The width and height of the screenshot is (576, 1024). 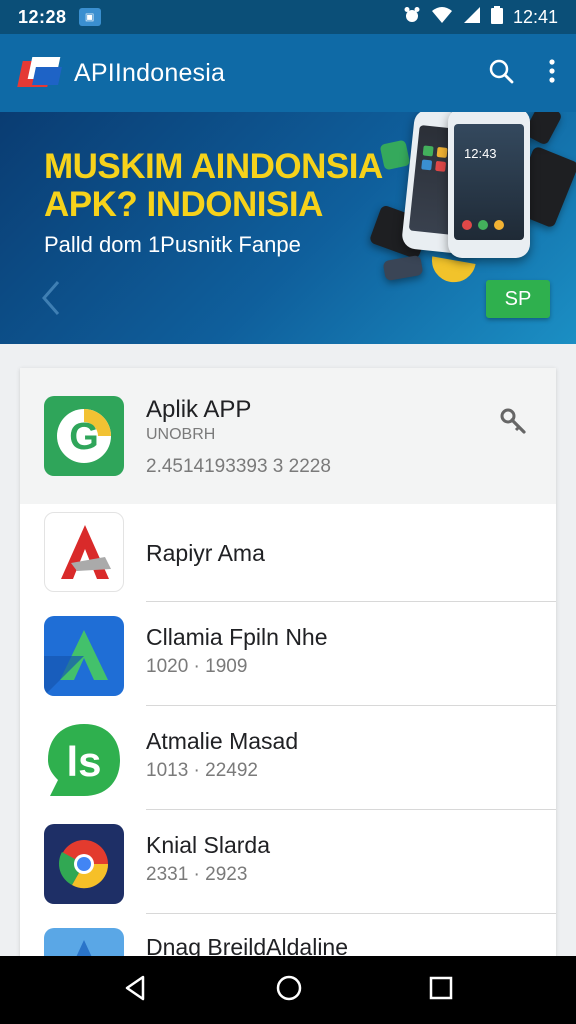 What do you see at coordinates (501, 73) in the screenshot?
I see `search-icon` at bounding box center [501, 73].